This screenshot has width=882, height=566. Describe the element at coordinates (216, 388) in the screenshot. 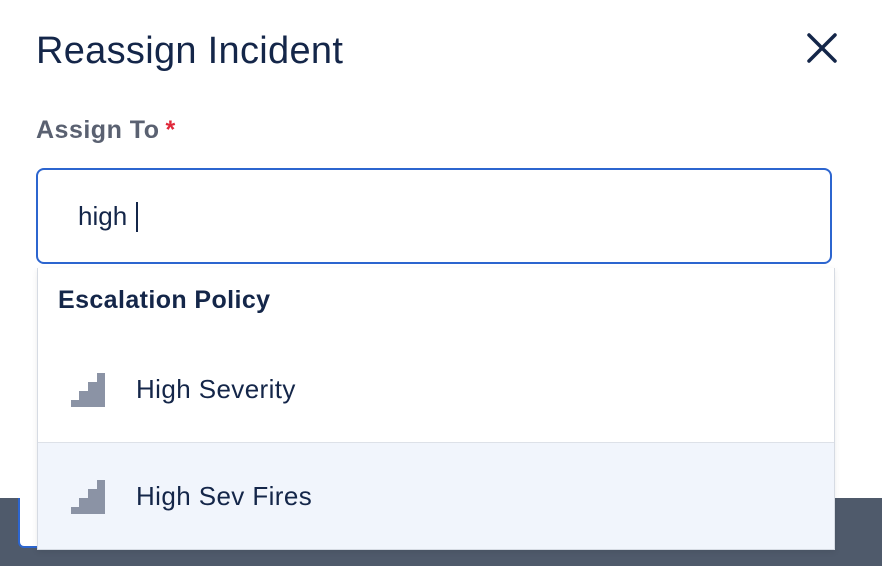

I see `option-label: High Severity` at that location.